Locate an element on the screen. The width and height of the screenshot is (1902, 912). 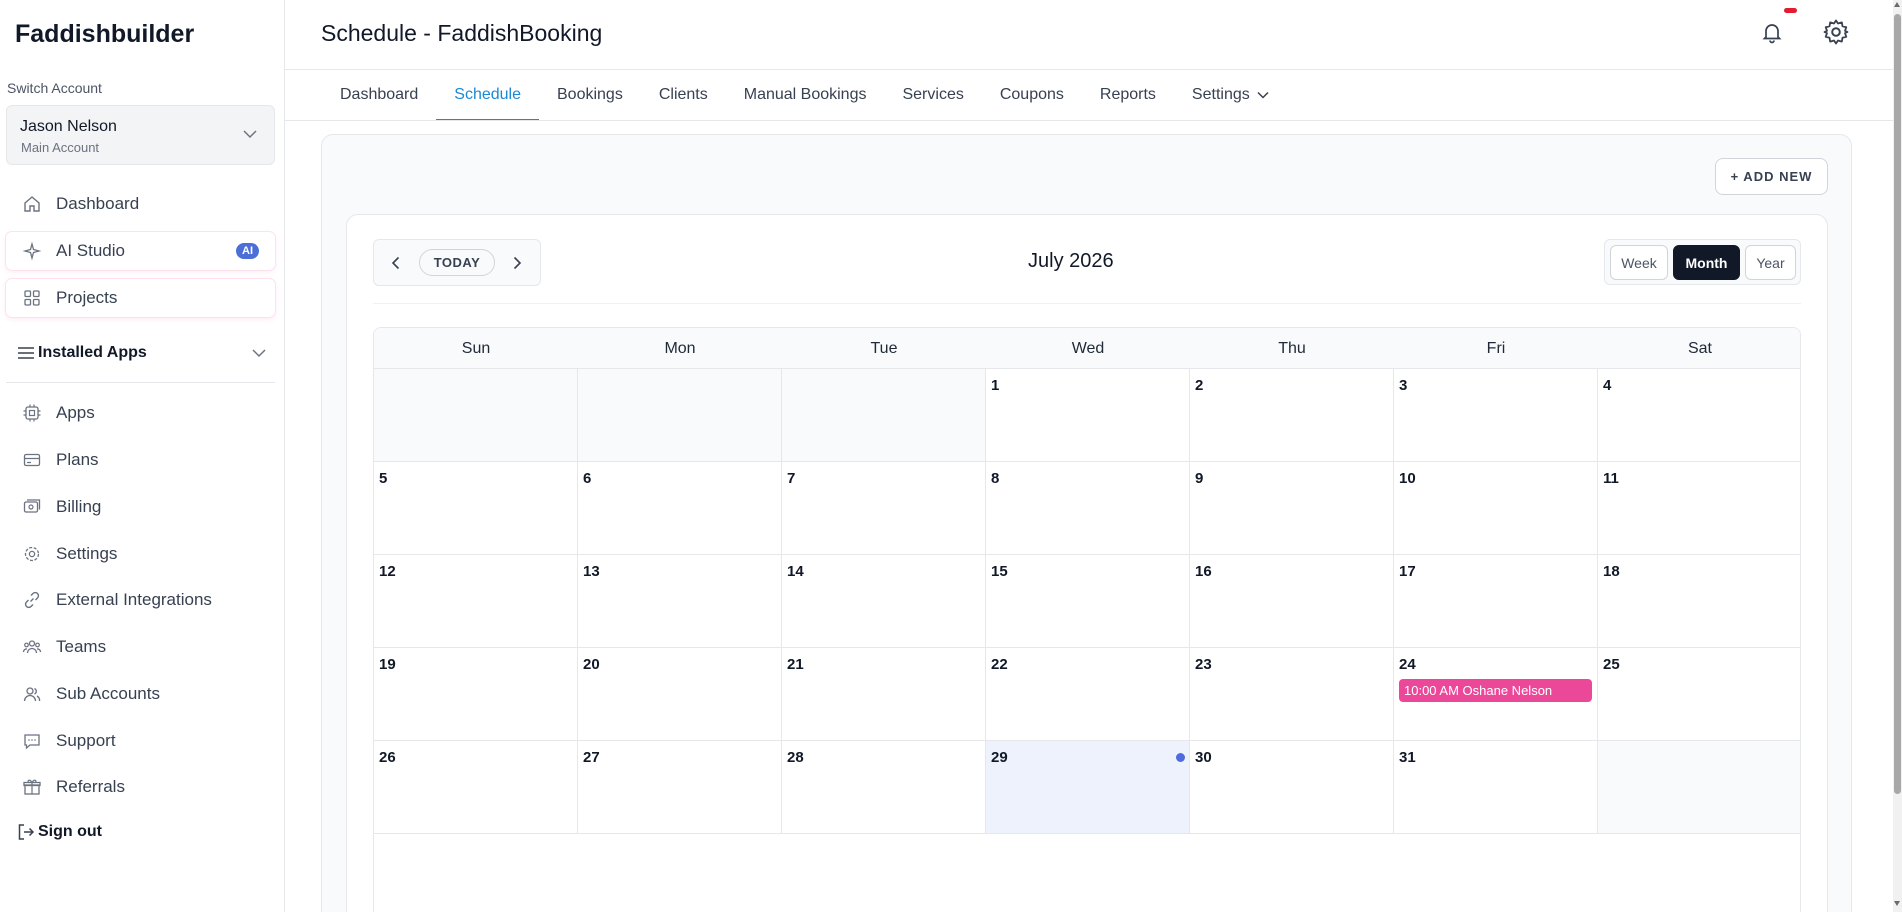
day-number: 21 is located at coordinates (795, 664).